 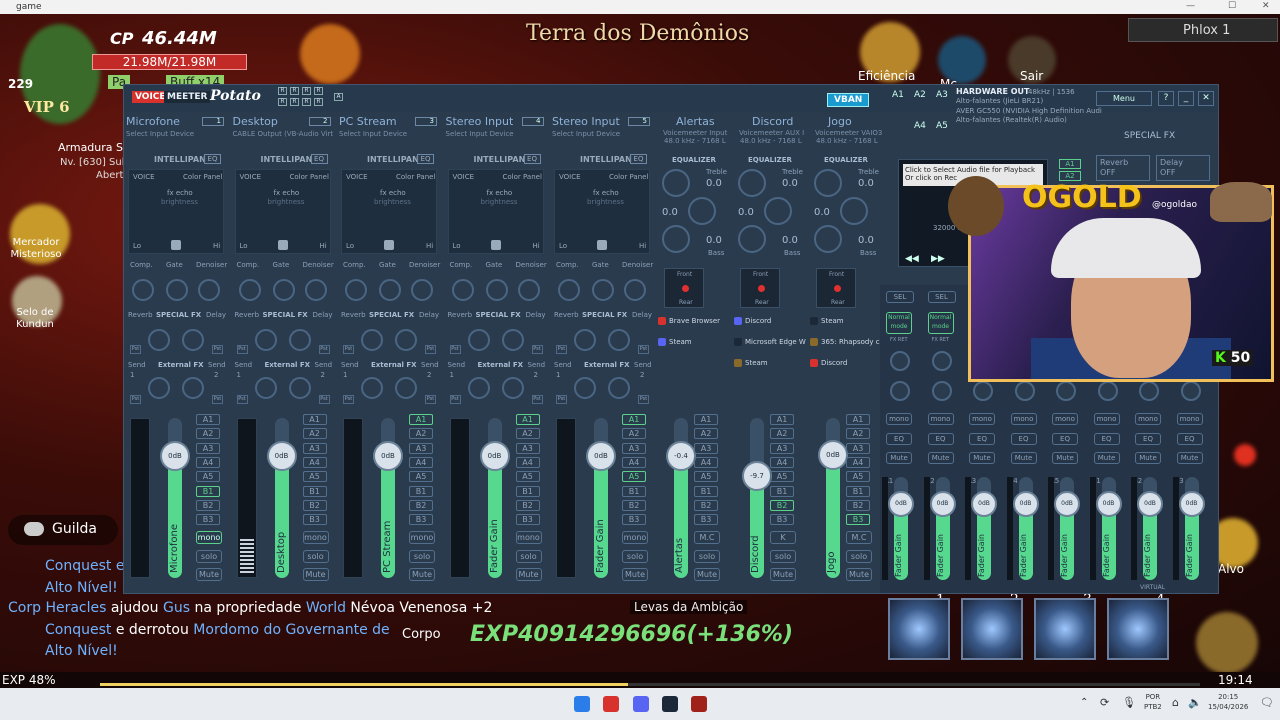 I want to click on efficiency-label: Eficiência, so click(x=886, y=76).